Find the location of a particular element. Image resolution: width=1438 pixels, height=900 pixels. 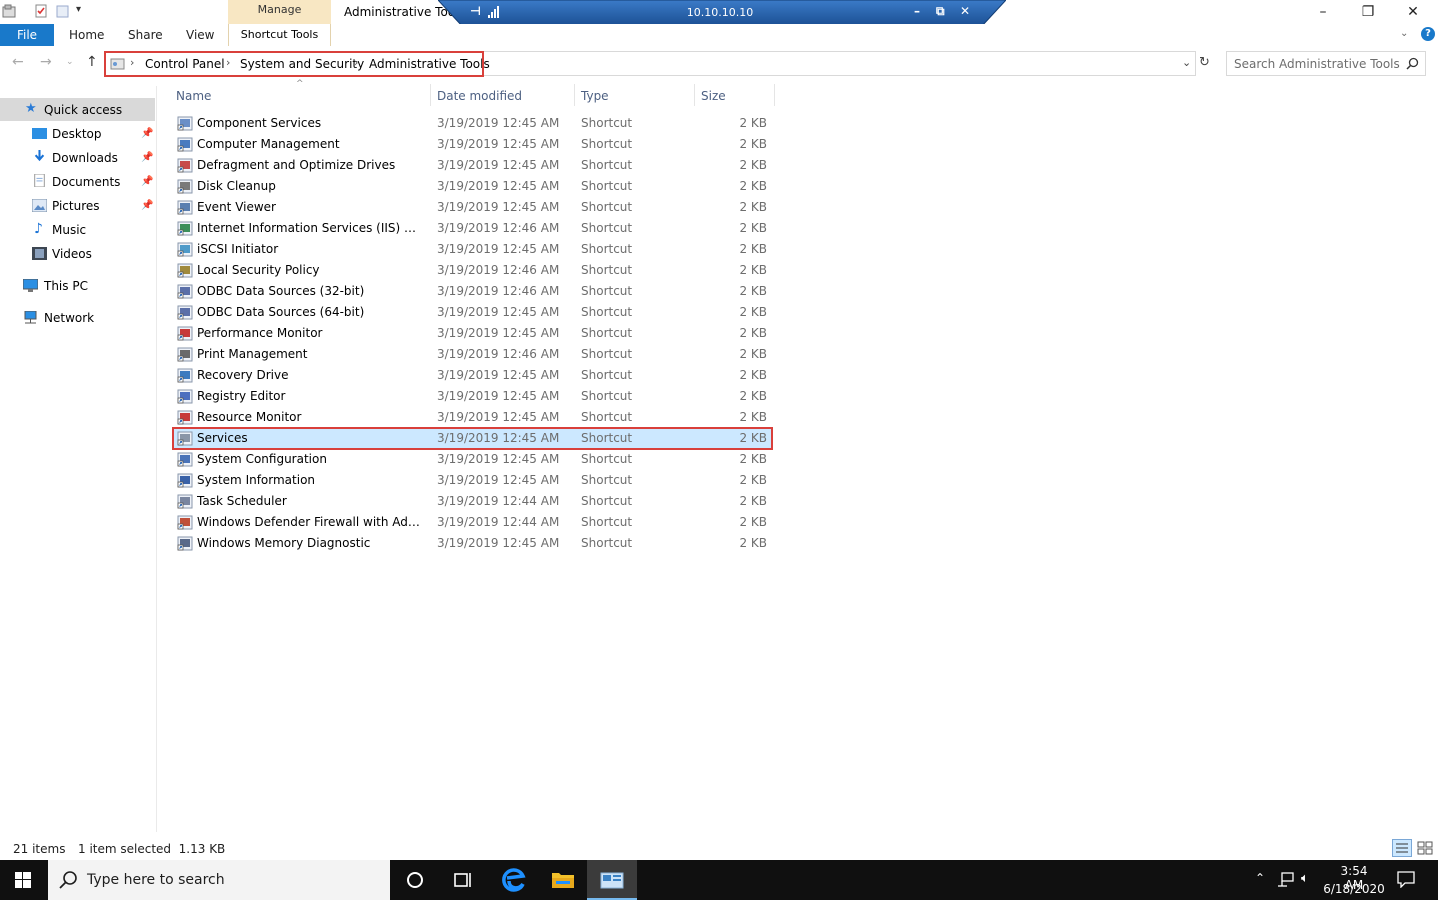

tab-shortcut-tools: Shortcut Tools is located at coordinates (279, 35).